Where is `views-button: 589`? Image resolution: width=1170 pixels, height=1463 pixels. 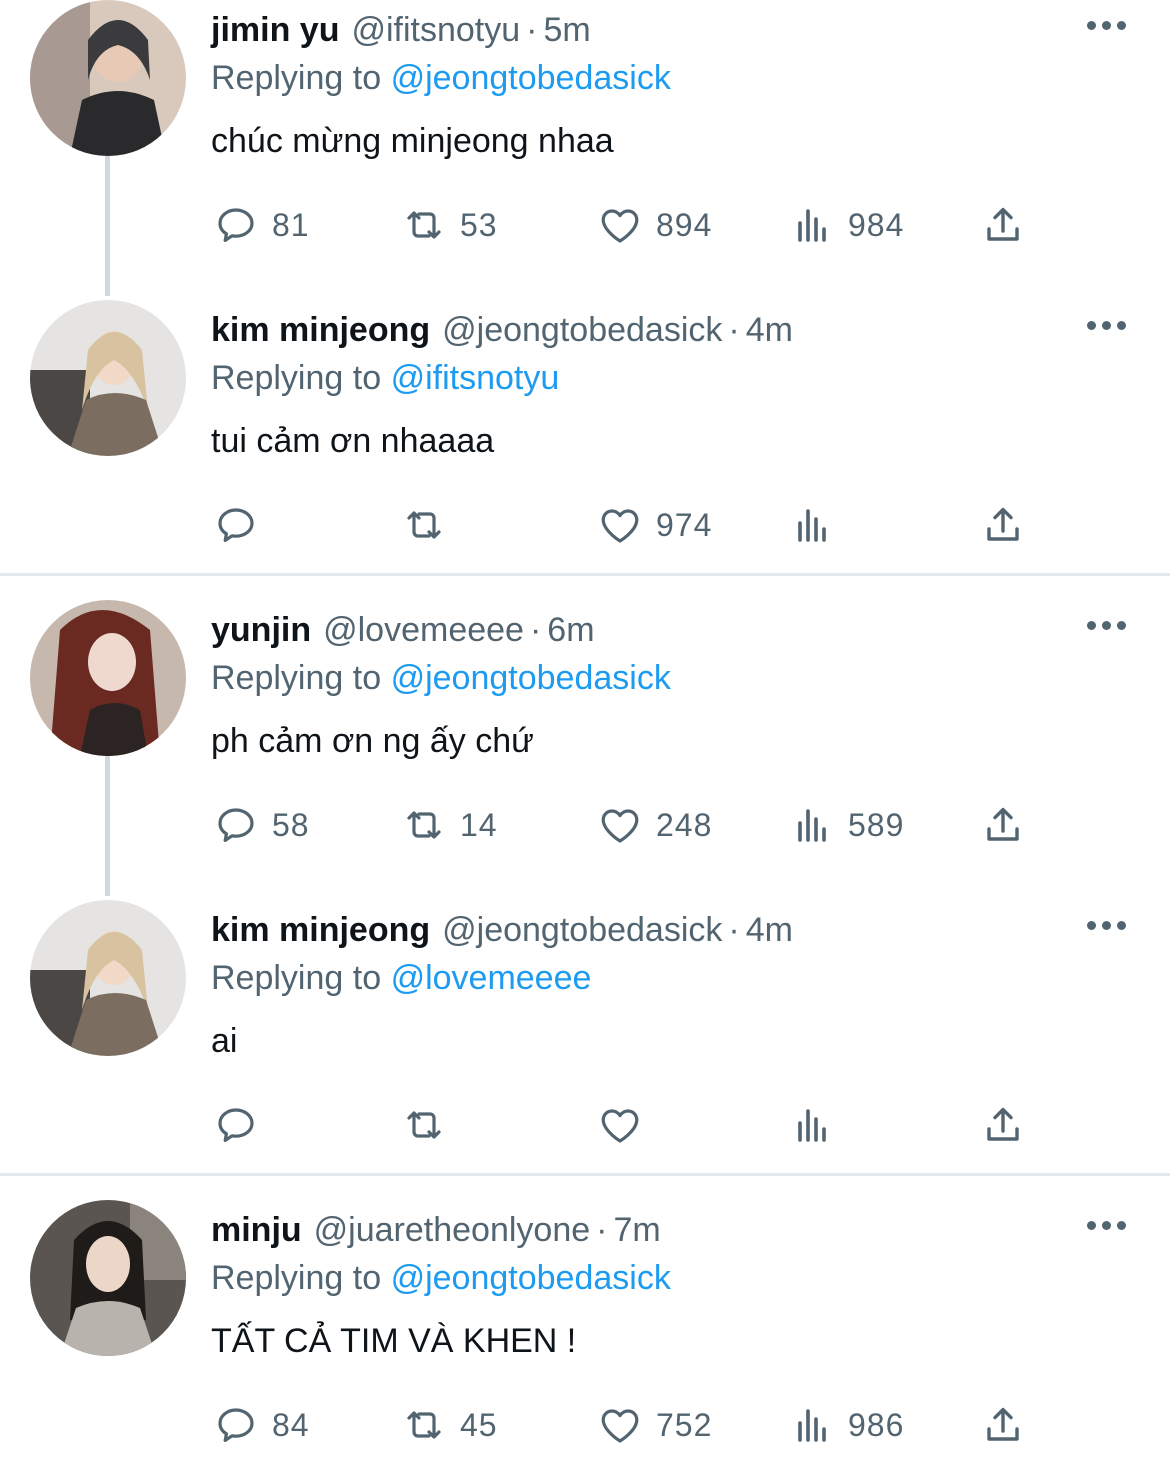
views-button: 589 is located at coordinates (846, 825).